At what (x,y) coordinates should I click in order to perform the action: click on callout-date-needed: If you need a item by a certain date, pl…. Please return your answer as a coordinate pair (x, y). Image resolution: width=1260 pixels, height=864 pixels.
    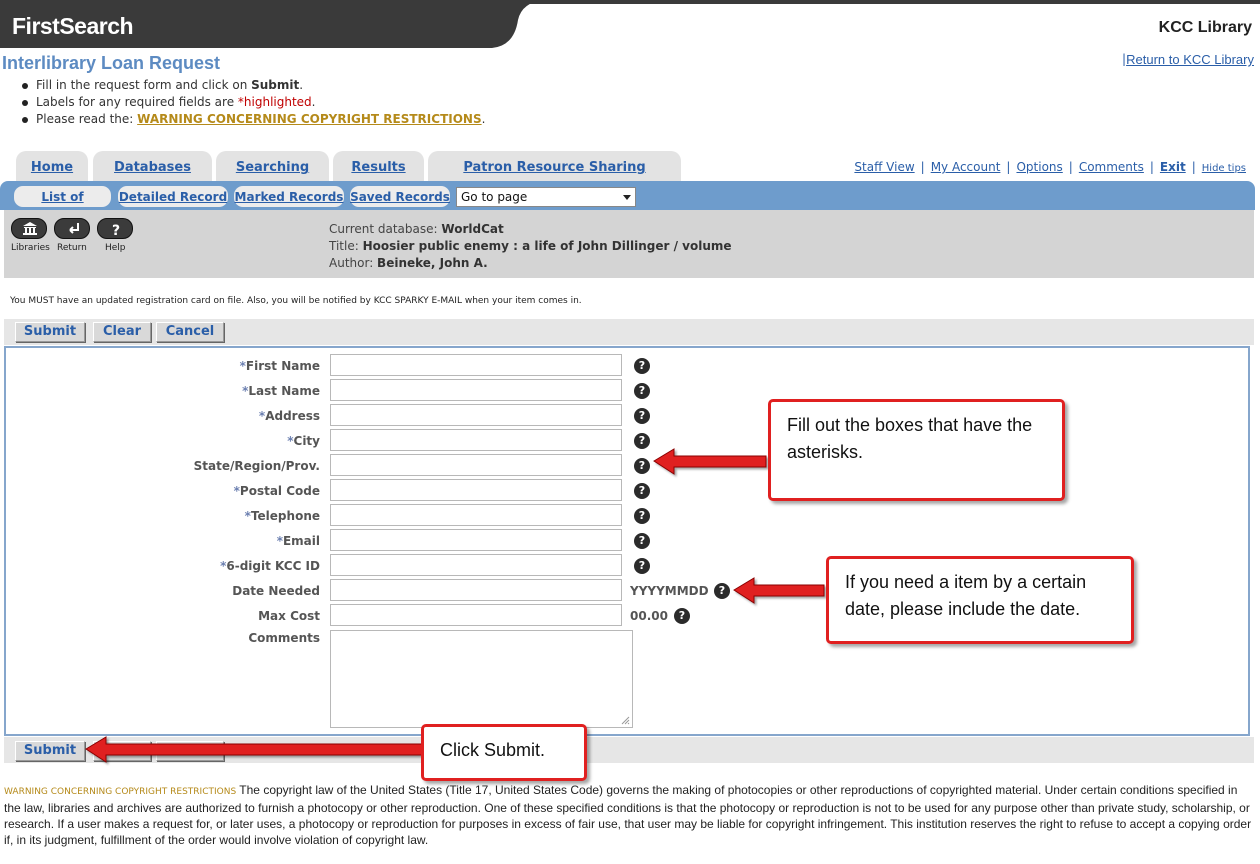
    Looking at the image, I should click on (980, 600).